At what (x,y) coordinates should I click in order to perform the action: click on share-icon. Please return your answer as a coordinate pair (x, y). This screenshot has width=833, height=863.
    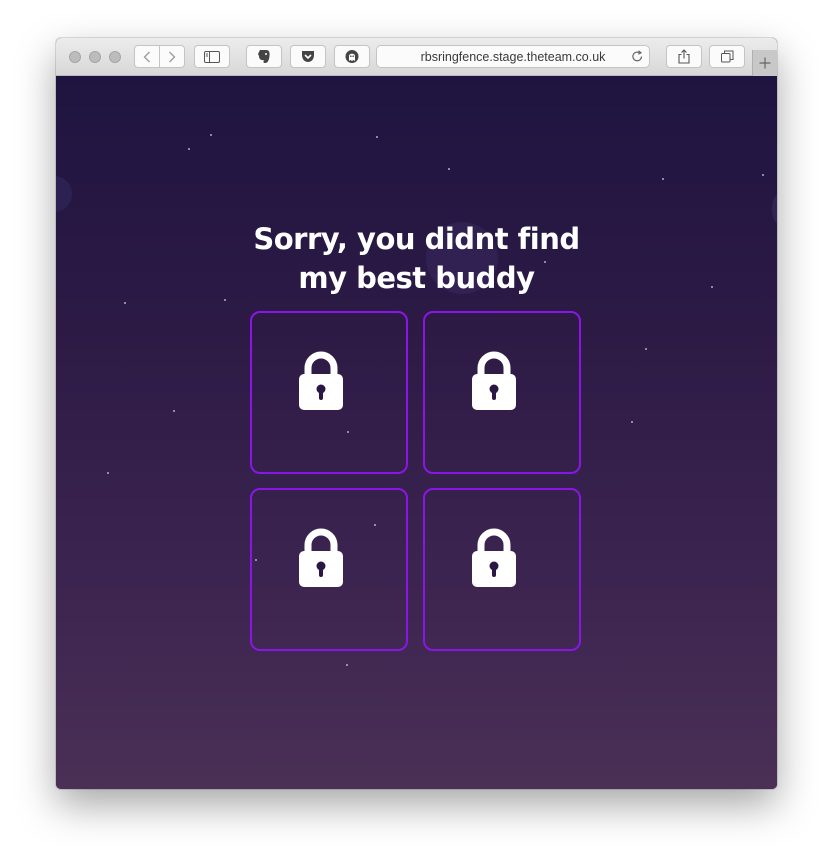
    Looking at the image, I should click on (684, 56).